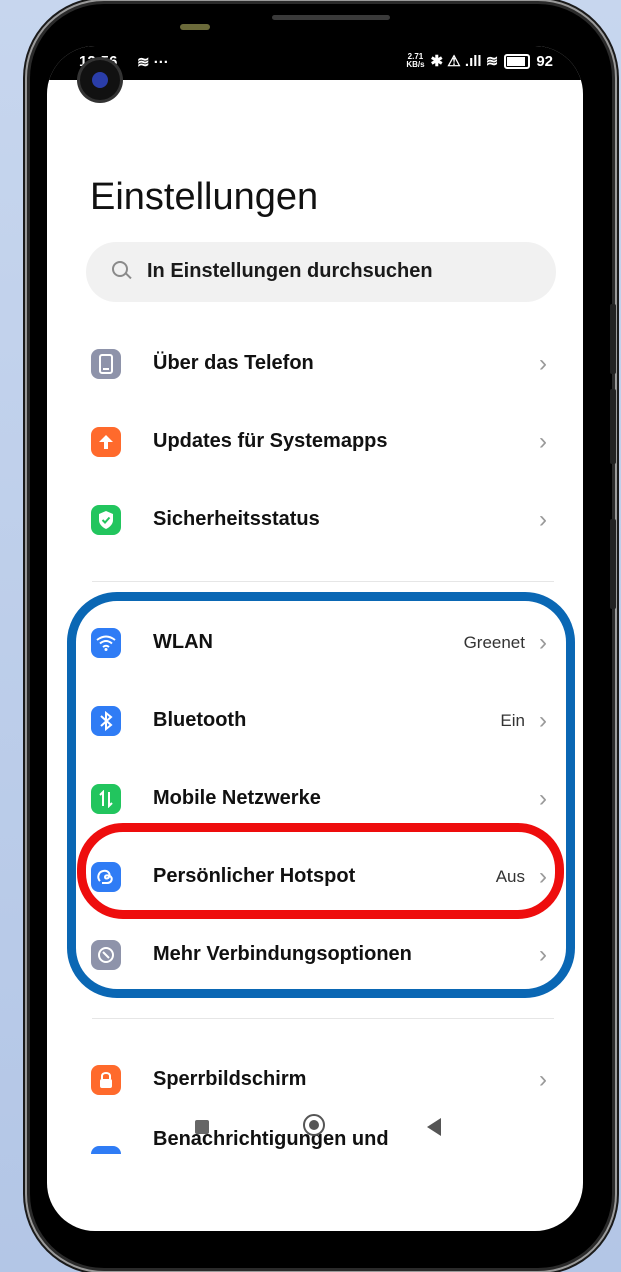 The image size is (621, 1272). What do you see at coordinates (613, 564) in the screenshot?
I see `power-button` at bounding box center [613, 564].